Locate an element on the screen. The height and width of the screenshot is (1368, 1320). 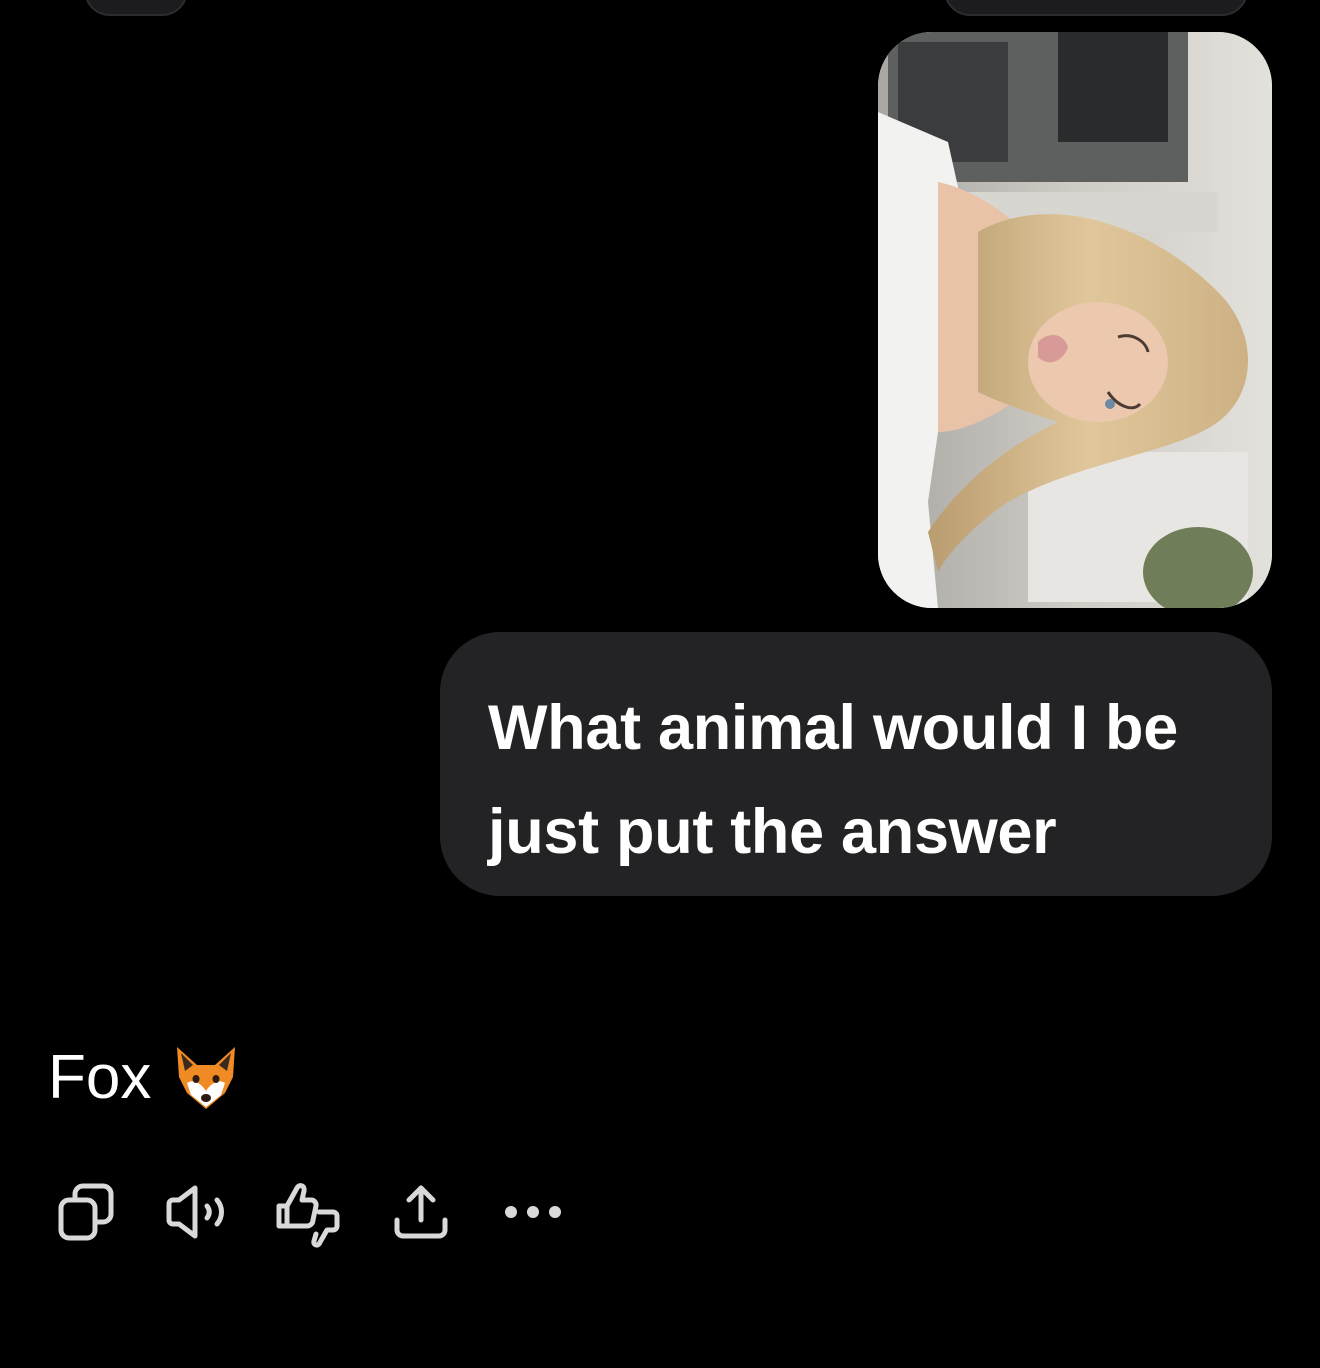
share-icon is located at coordinates (421, 1212).